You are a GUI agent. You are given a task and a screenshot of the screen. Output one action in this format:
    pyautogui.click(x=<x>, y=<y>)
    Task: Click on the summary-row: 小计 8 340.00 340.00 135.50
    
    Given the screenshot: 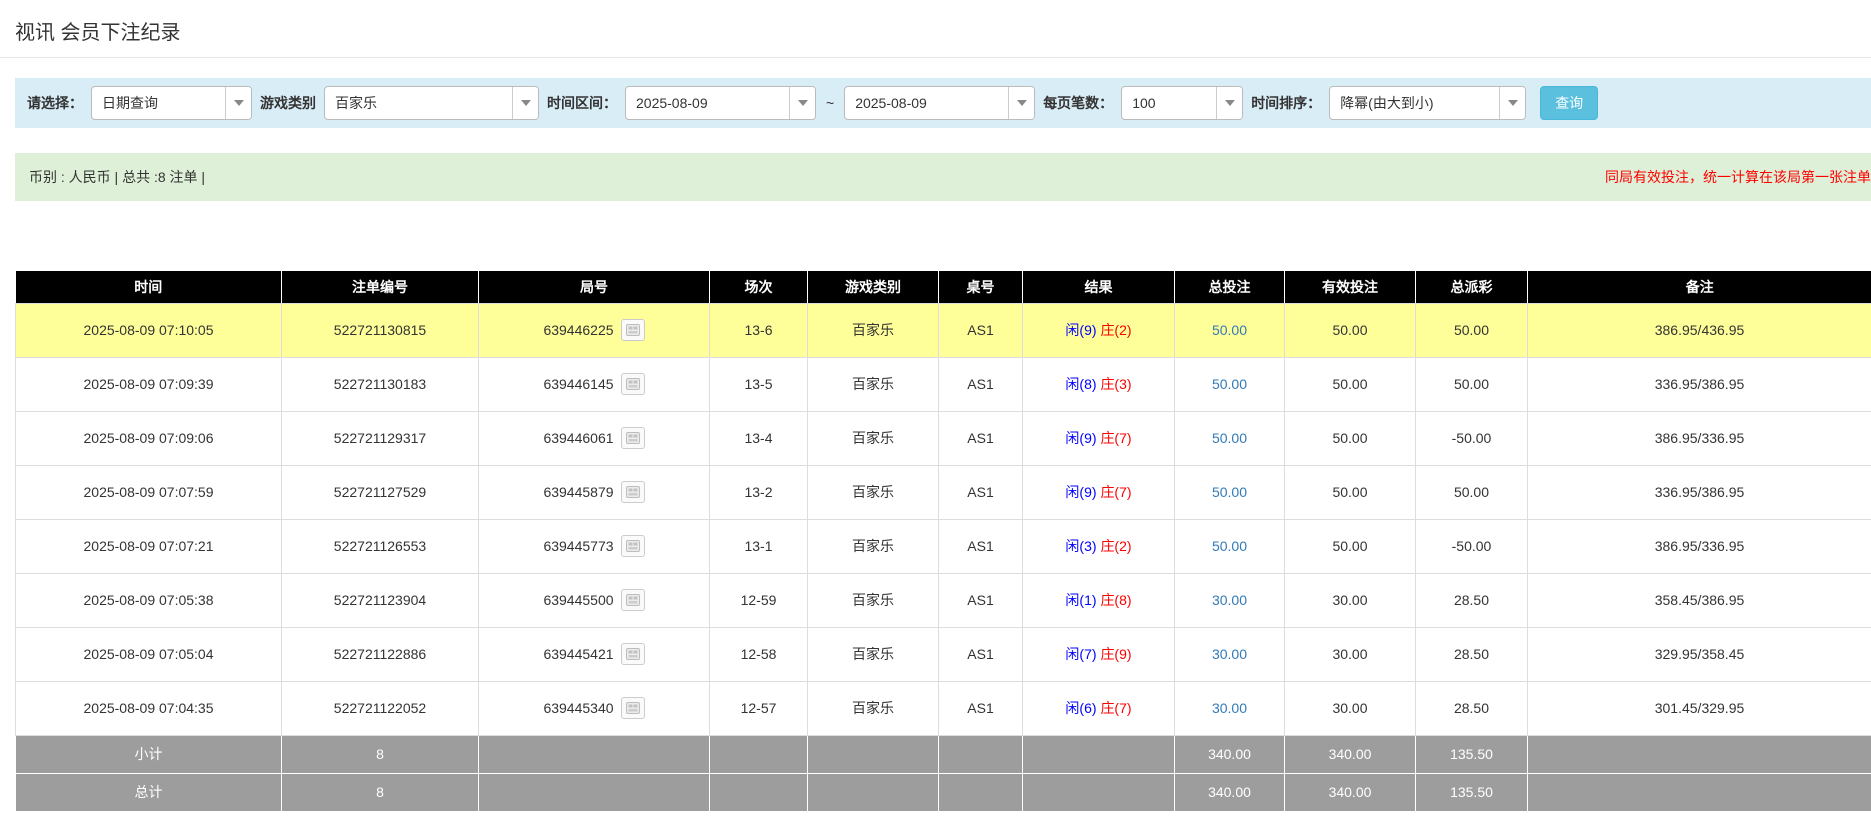 What is the action you would take?
    pyautogui.click(x=943, y=754)
    